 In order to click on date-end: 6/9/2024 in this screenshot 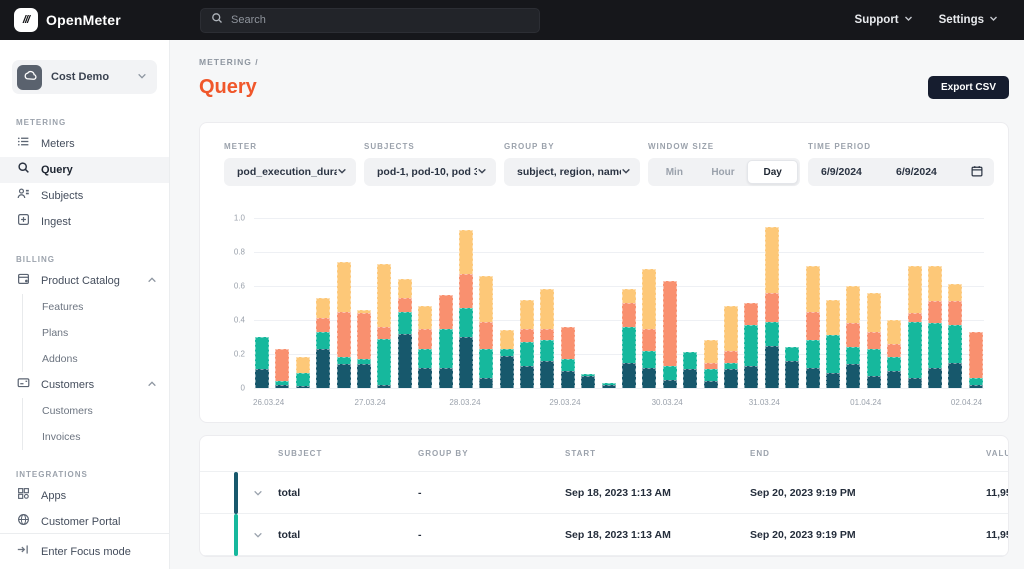, I will do `click(931, 172)`.